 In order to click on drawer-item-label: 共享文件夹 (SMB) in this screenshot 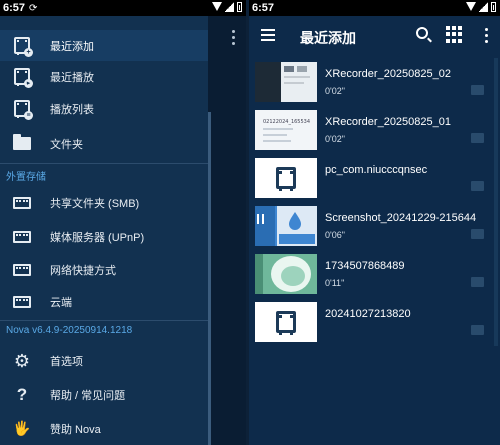, I will do `click(95, 203)`.